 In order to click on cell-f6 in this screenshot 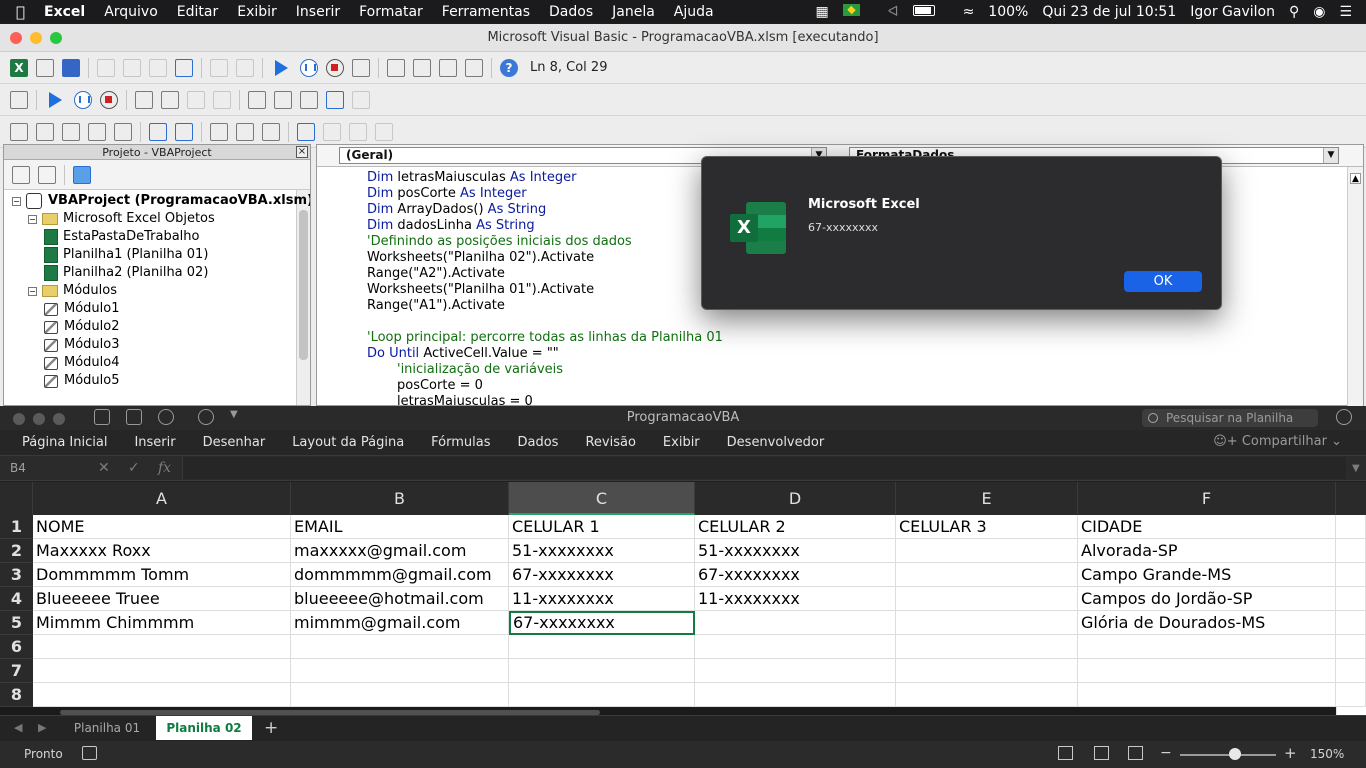, I will do `click(1207, 647)`.